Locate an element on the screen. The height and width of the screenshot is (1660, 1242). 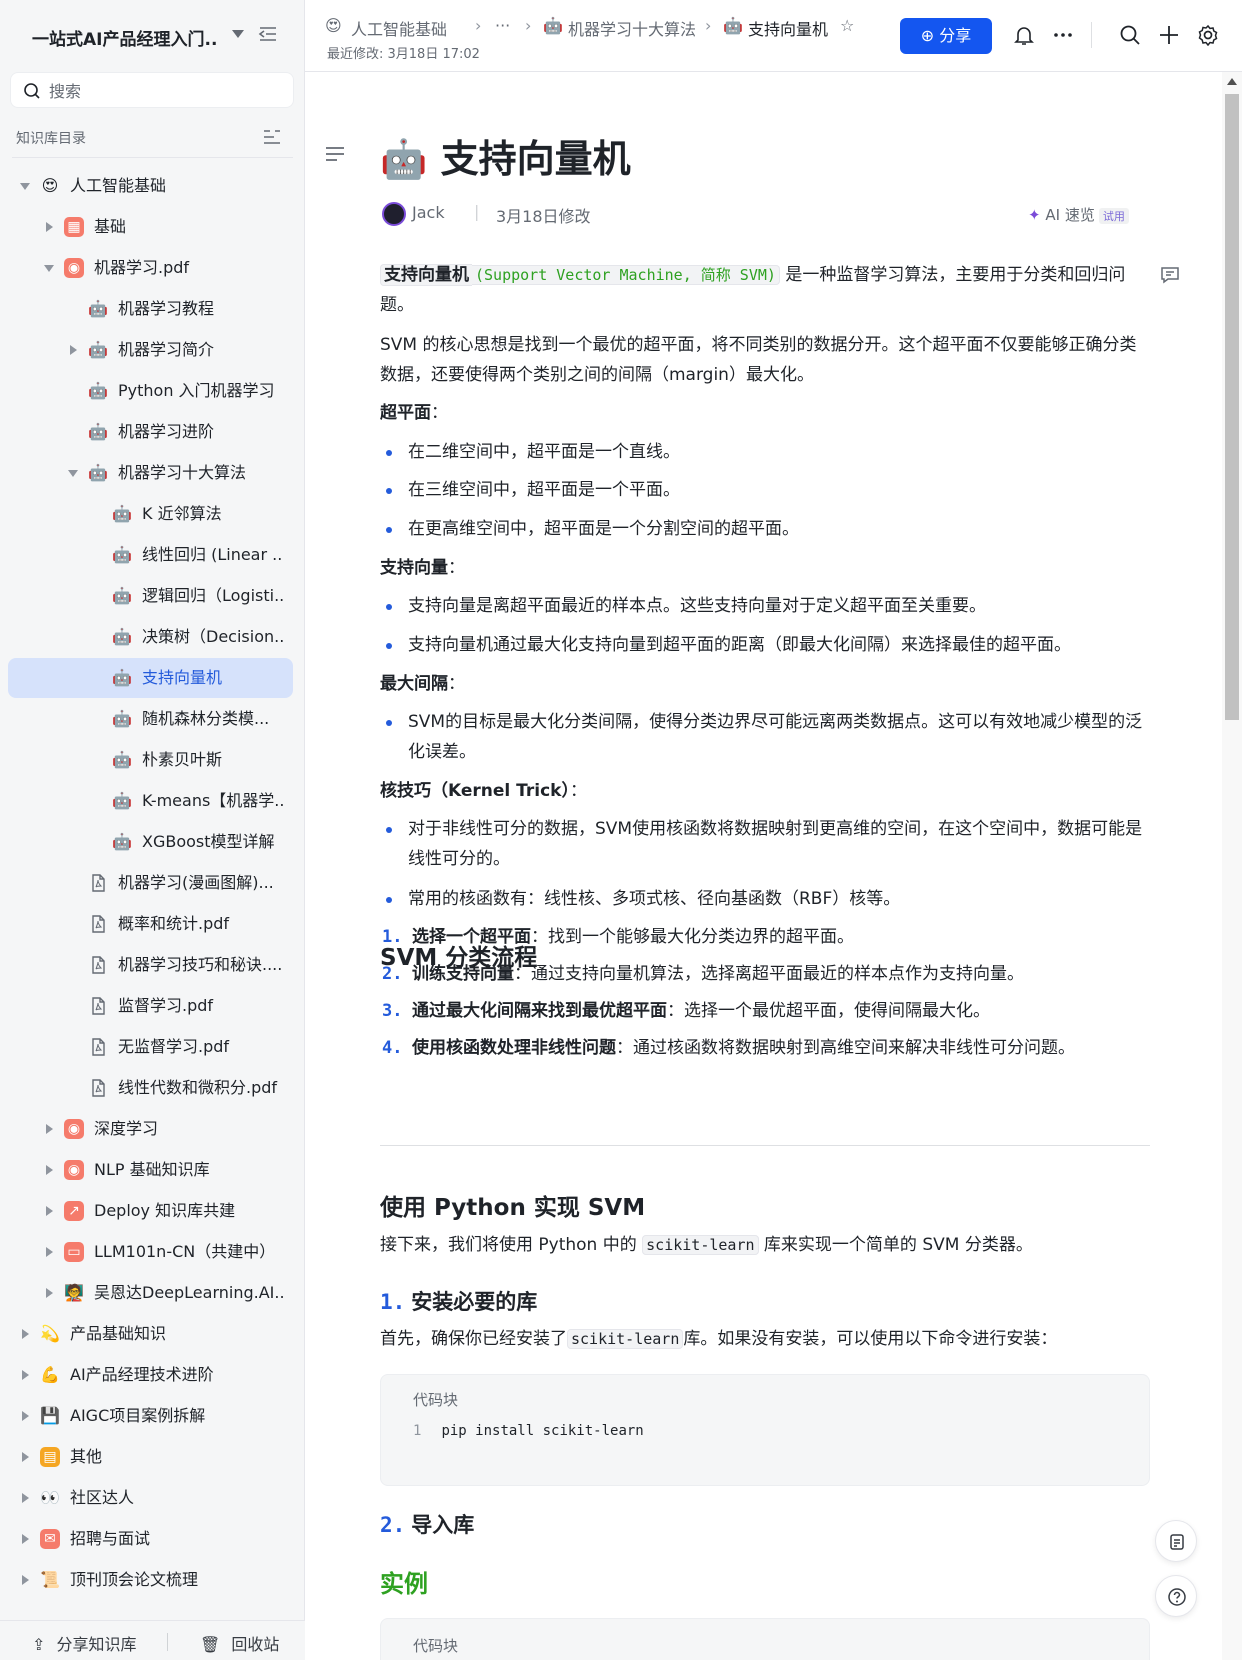
breadcrumb-ellipsis: ··· is located at coordinates (502, 25).